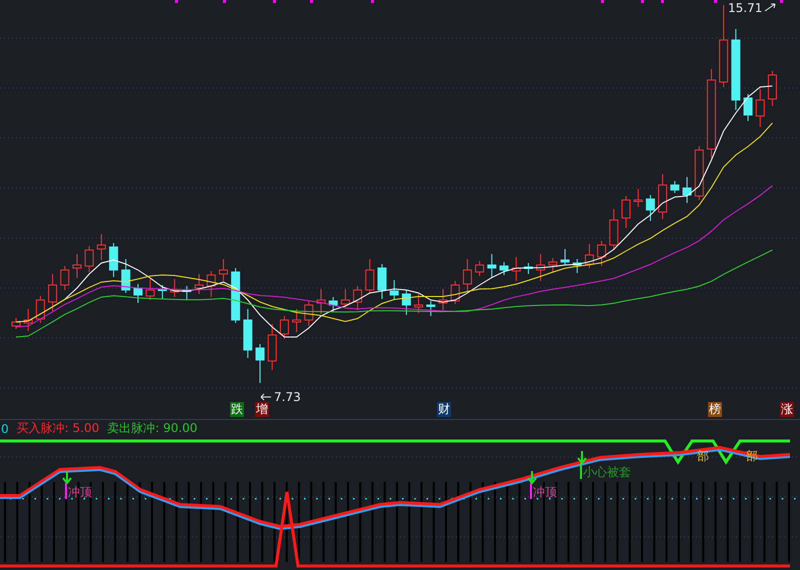  Describe the element at coordinates (745, 8) in the screenshot. I see `price-label: 15.71` at that location.